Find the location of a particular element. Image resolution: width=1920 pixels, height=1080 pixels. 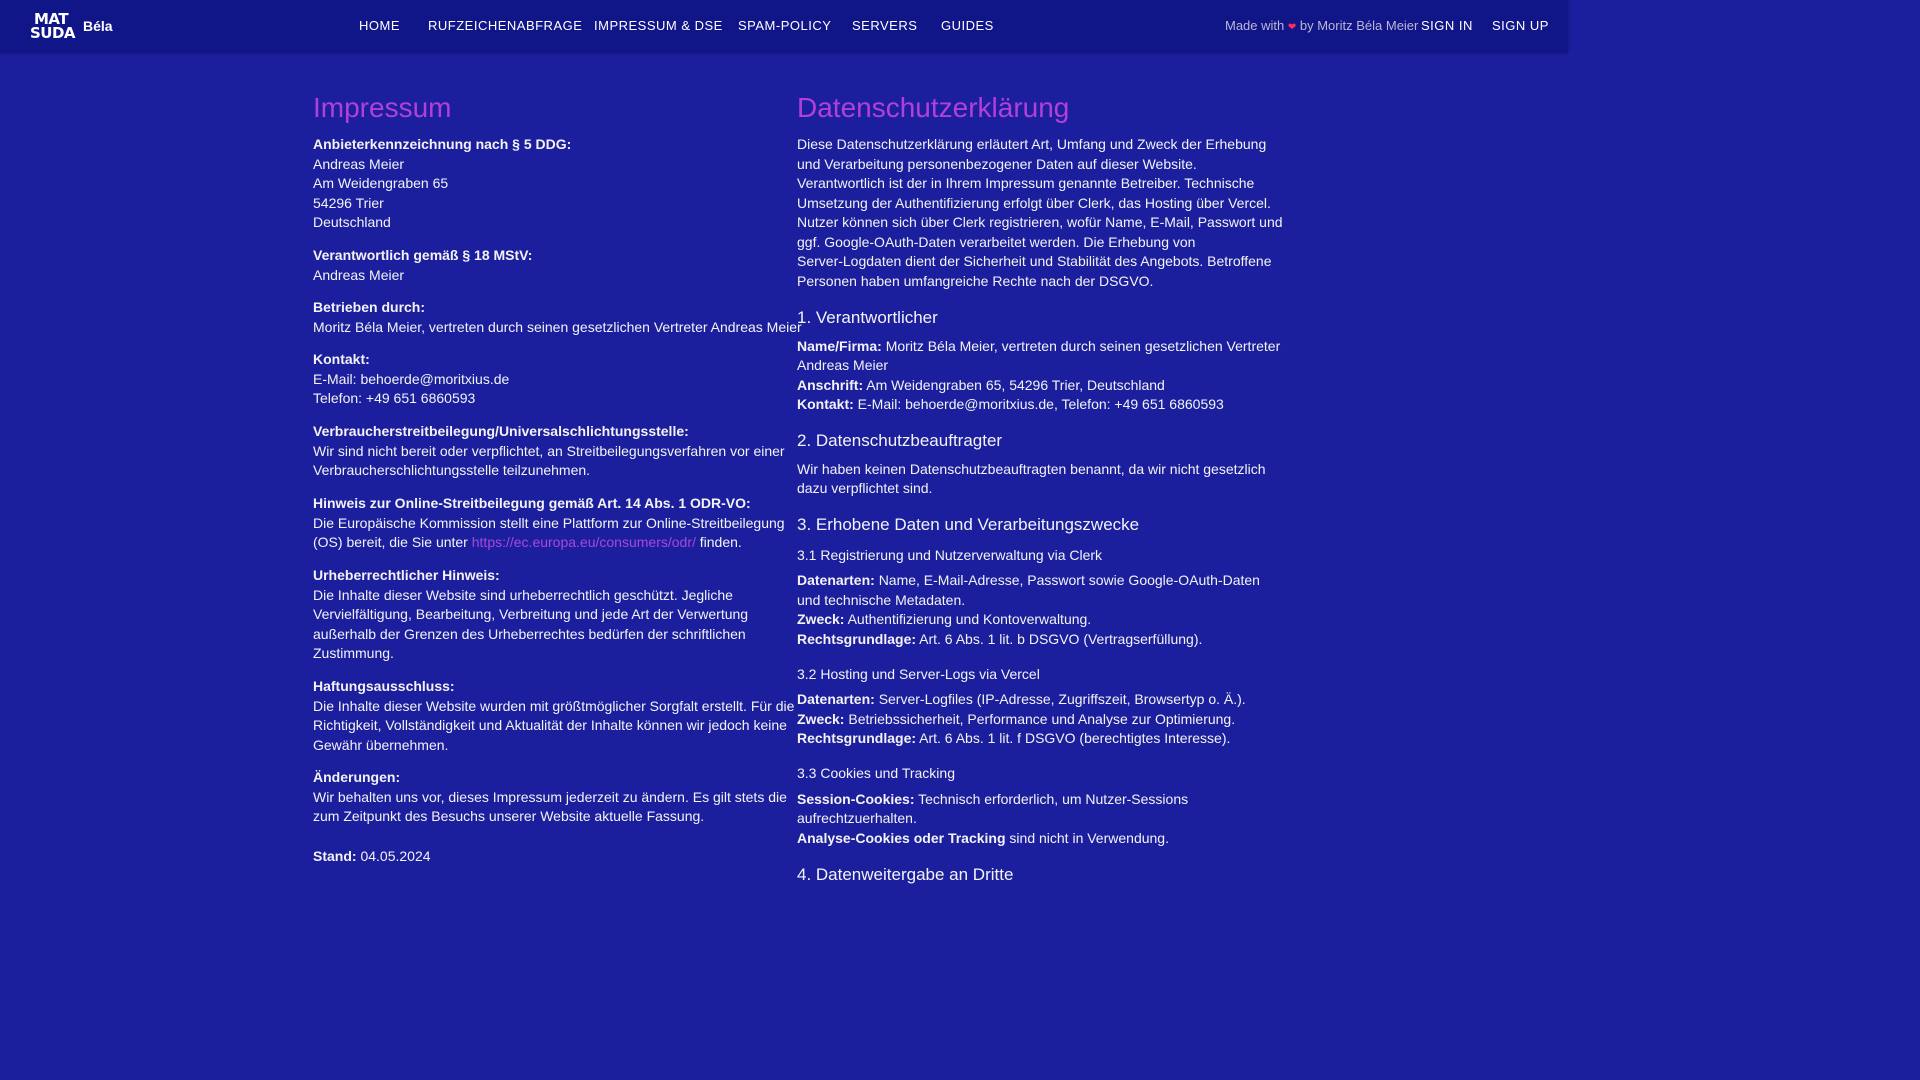

heart-icon: ❤ is located at coordinates (1292, 27).